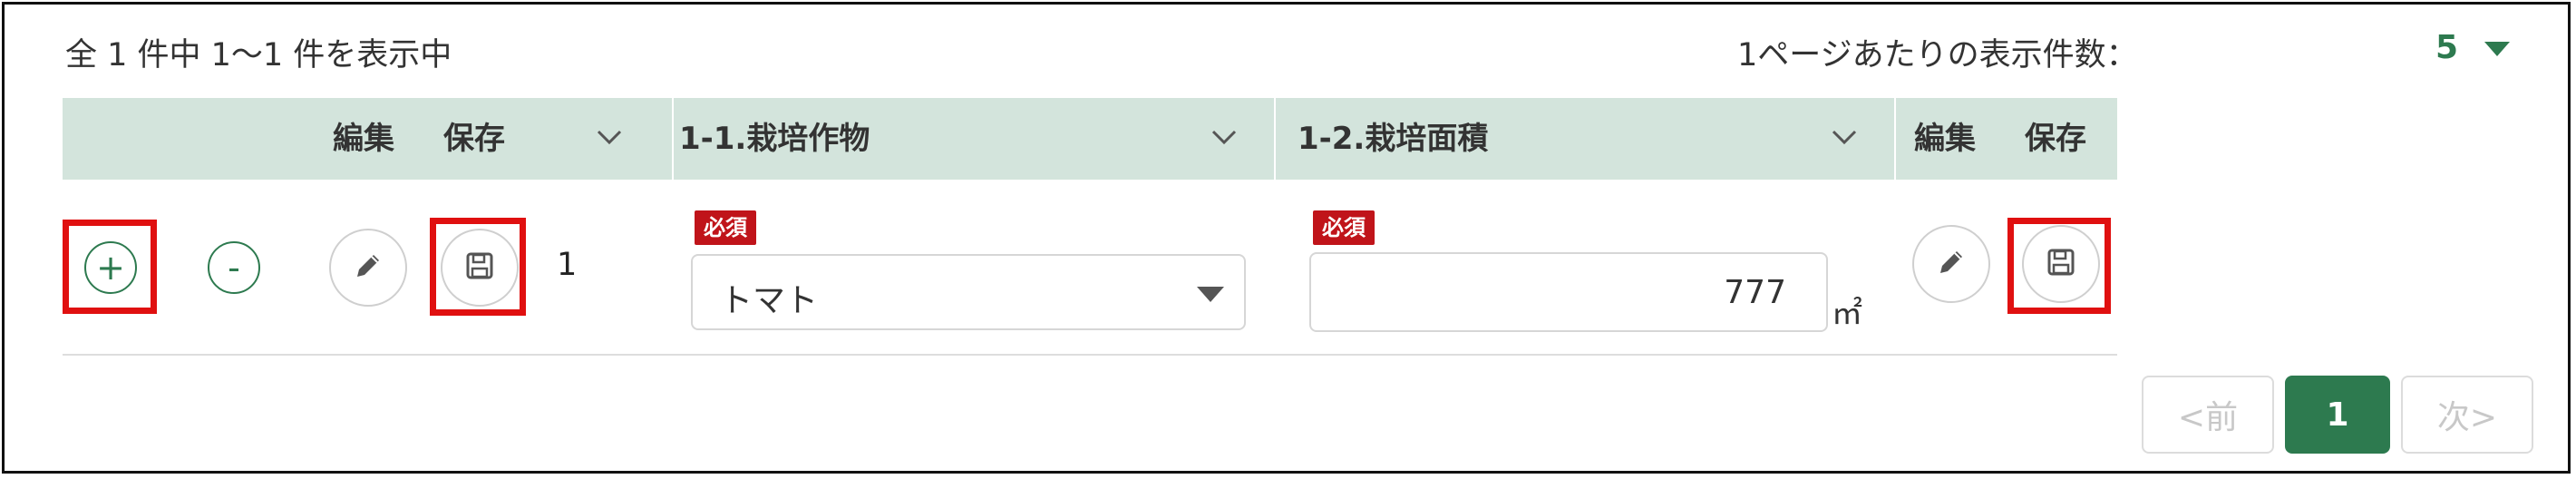 The width and height of the screenshot is (2576, 479). I want to click on row-number: 1, so click(567, 265).